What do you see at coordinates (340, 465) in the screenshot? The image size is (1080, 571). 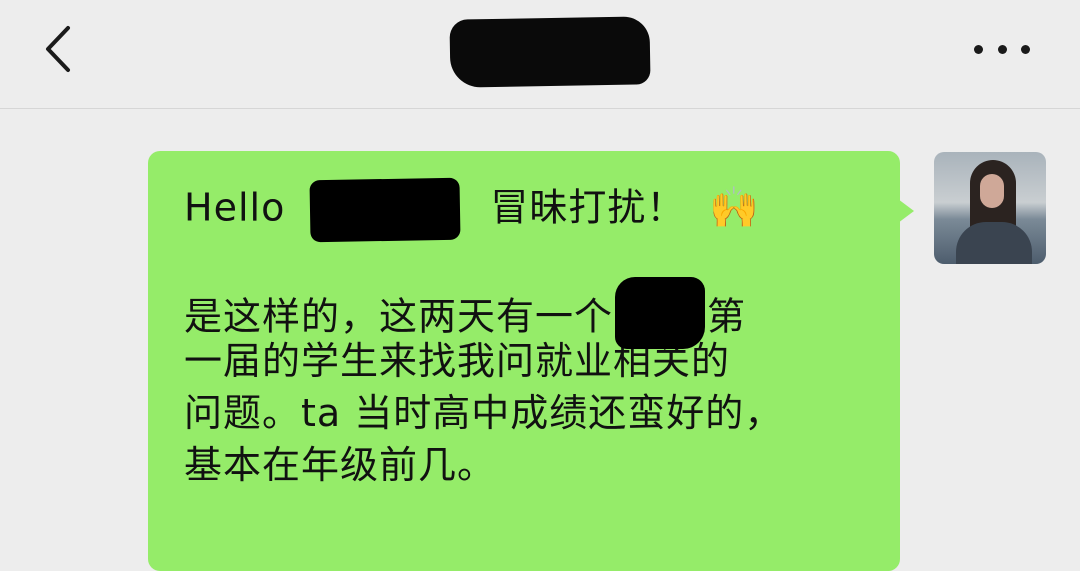 I see `message-line-6: 基本在年级前几。` at bounding box center [340, 465].